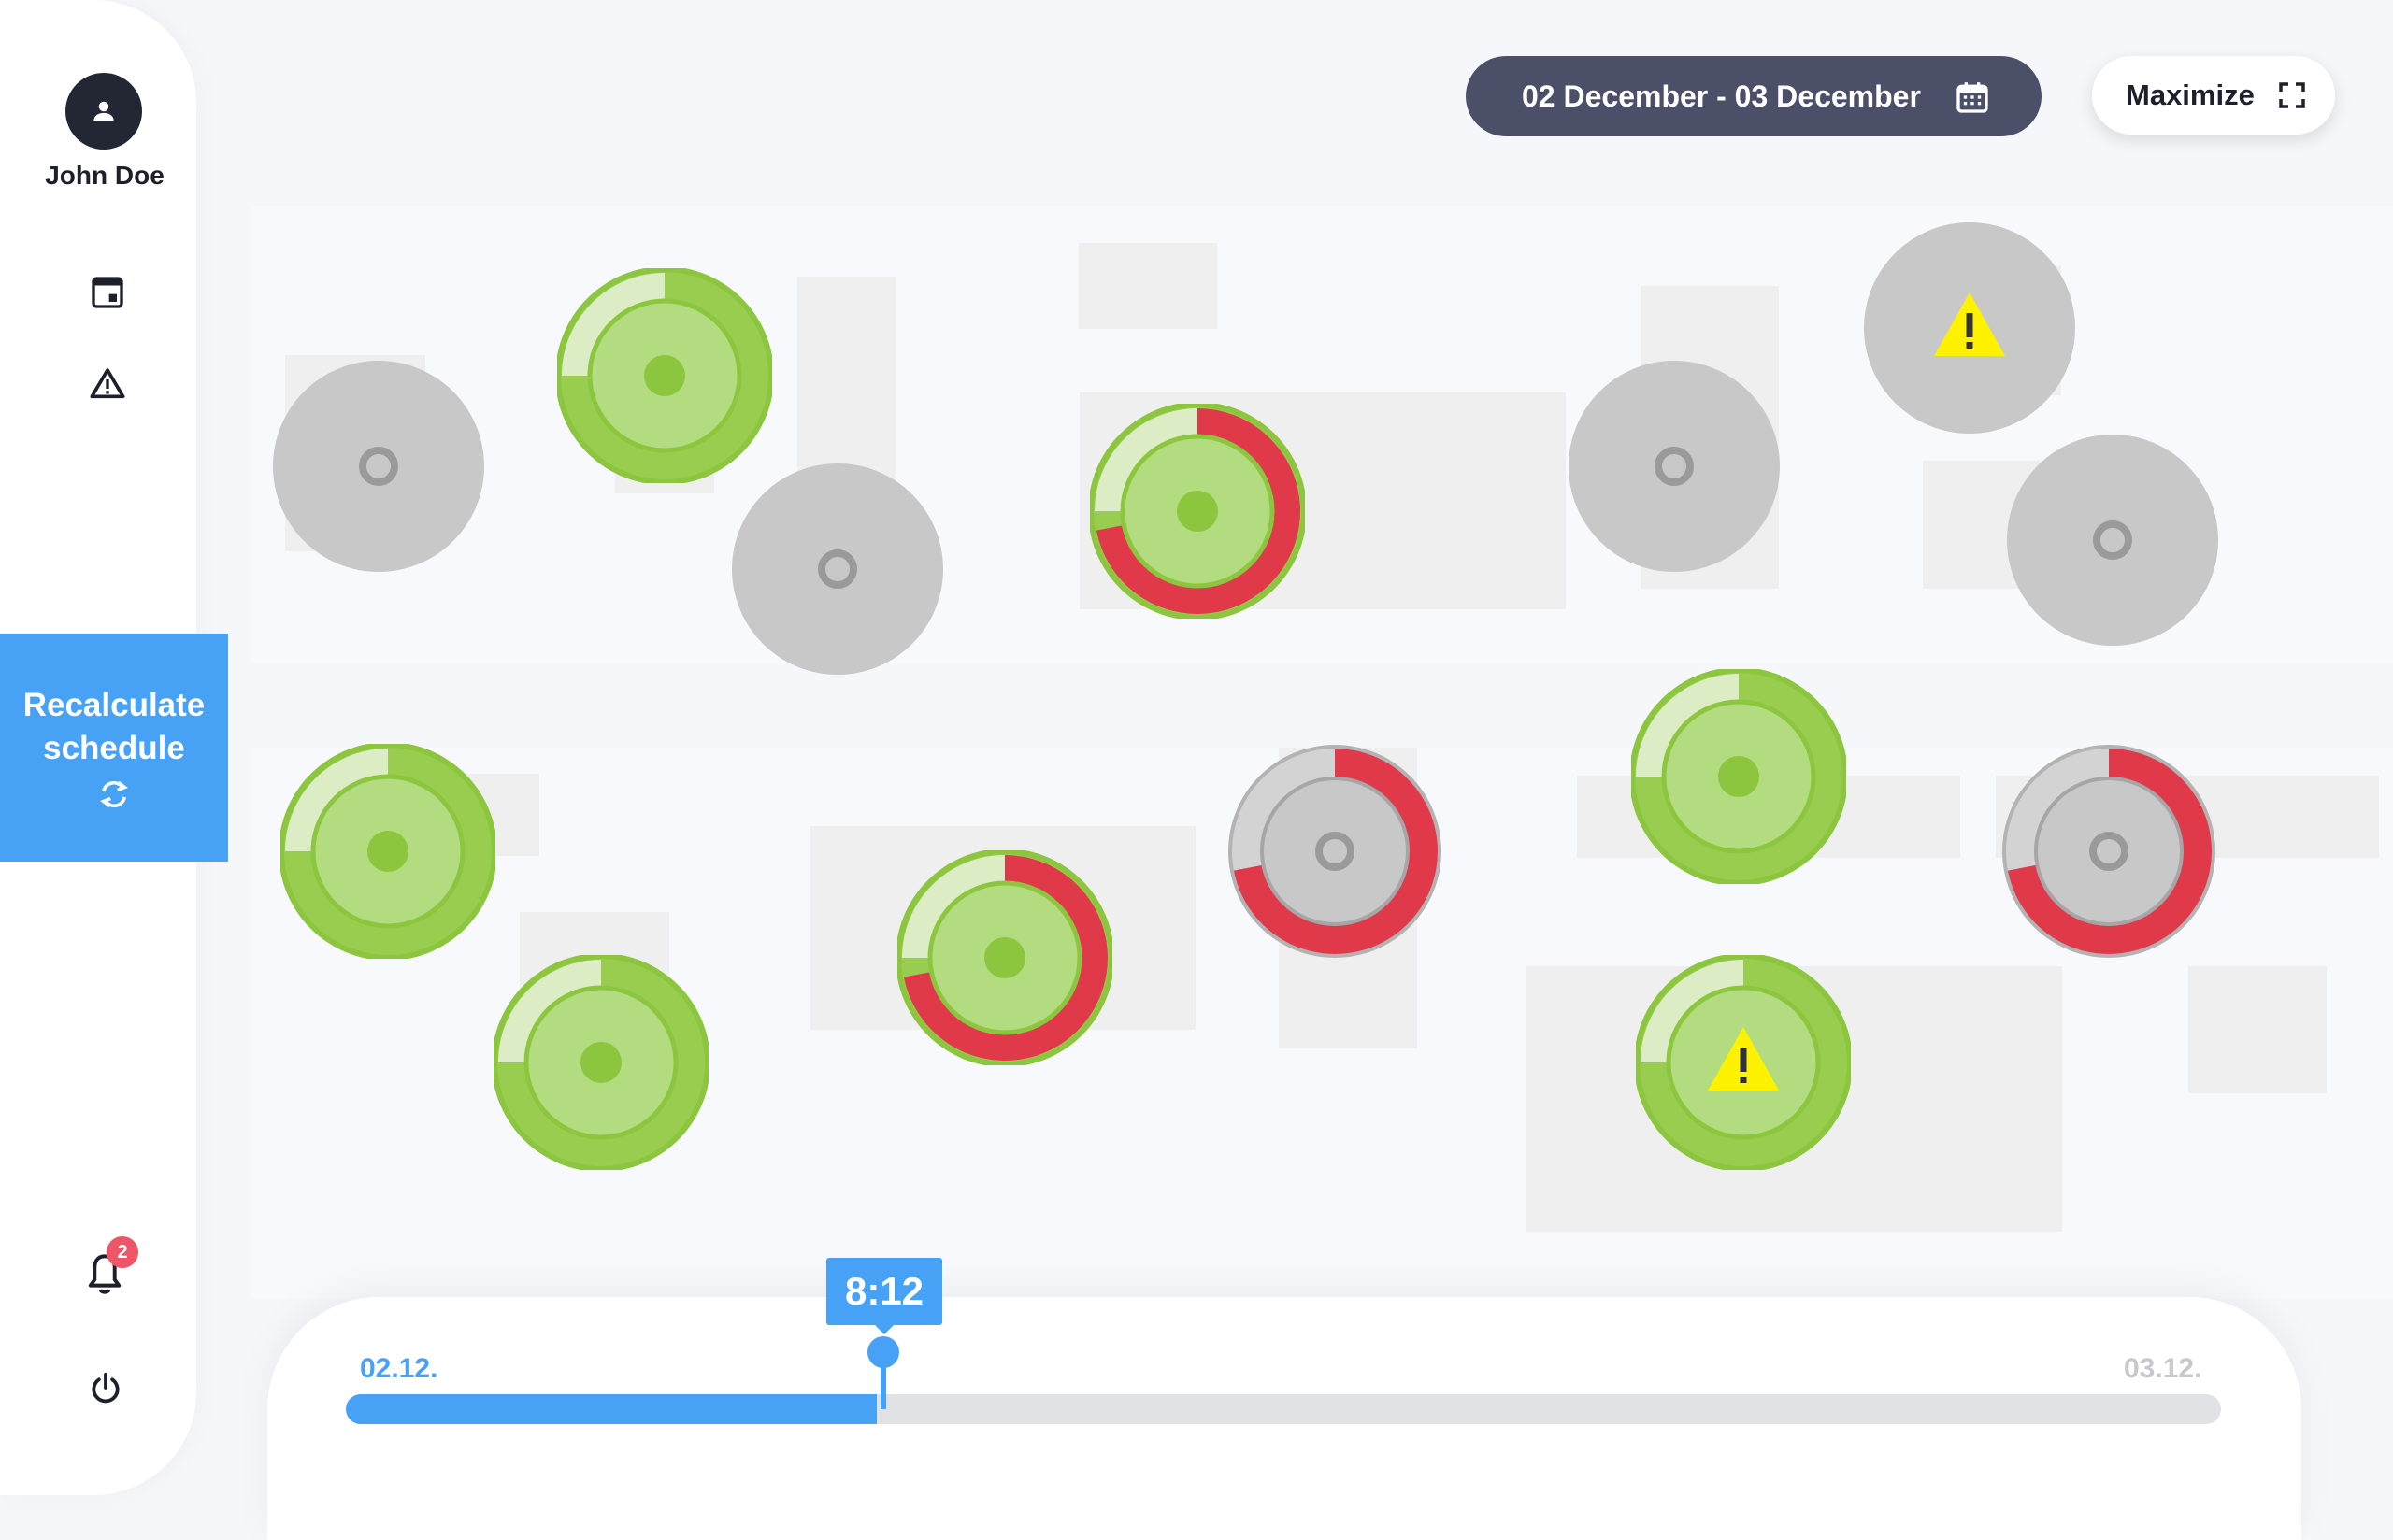 The image size is (2393, 1540). I want to click on date-range-picker: 02 December - 03 December, so click(1754, 96).